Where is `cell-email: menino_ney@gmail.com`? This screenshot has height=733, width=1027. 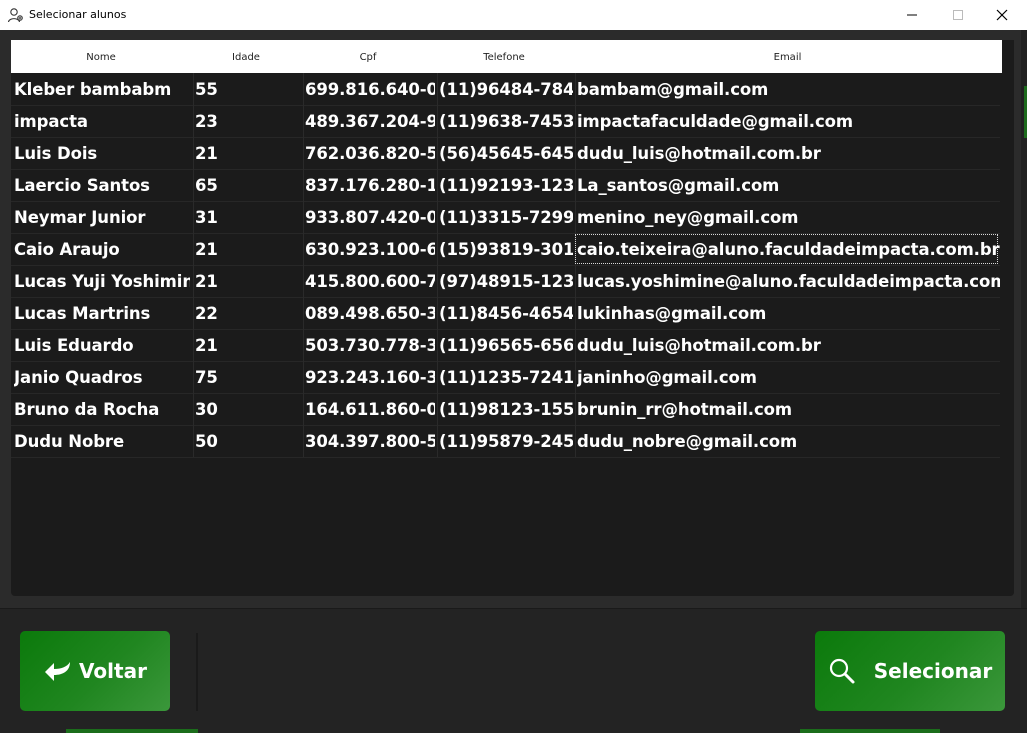 cell-email: menino_ney@gmail.com is located at coordinates (788, 217).